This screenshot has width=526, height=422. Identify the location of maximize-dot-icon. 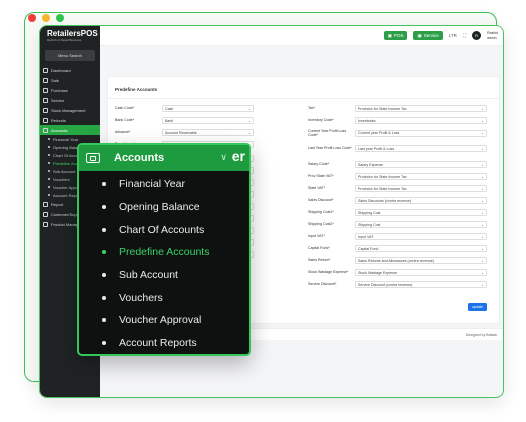
(60, 18).